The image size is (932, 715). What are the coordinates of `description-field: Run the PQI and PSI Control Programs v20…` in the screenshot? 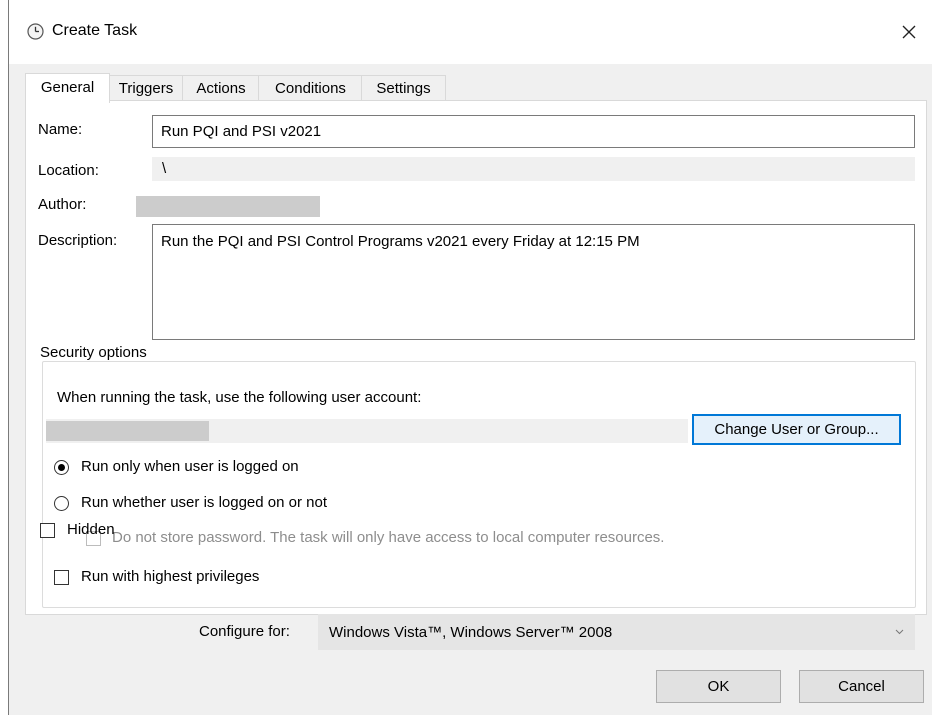 It's located at (533, 282).